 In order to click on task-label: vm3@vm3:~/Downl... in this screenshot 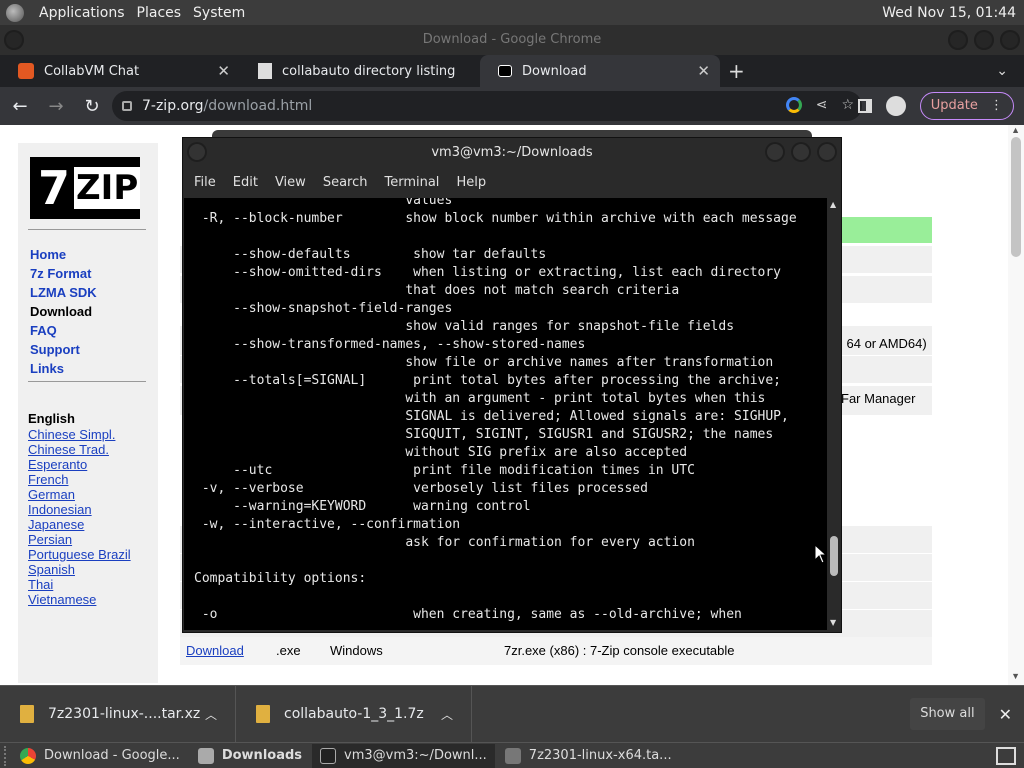, I will do `click(415, 755)`.